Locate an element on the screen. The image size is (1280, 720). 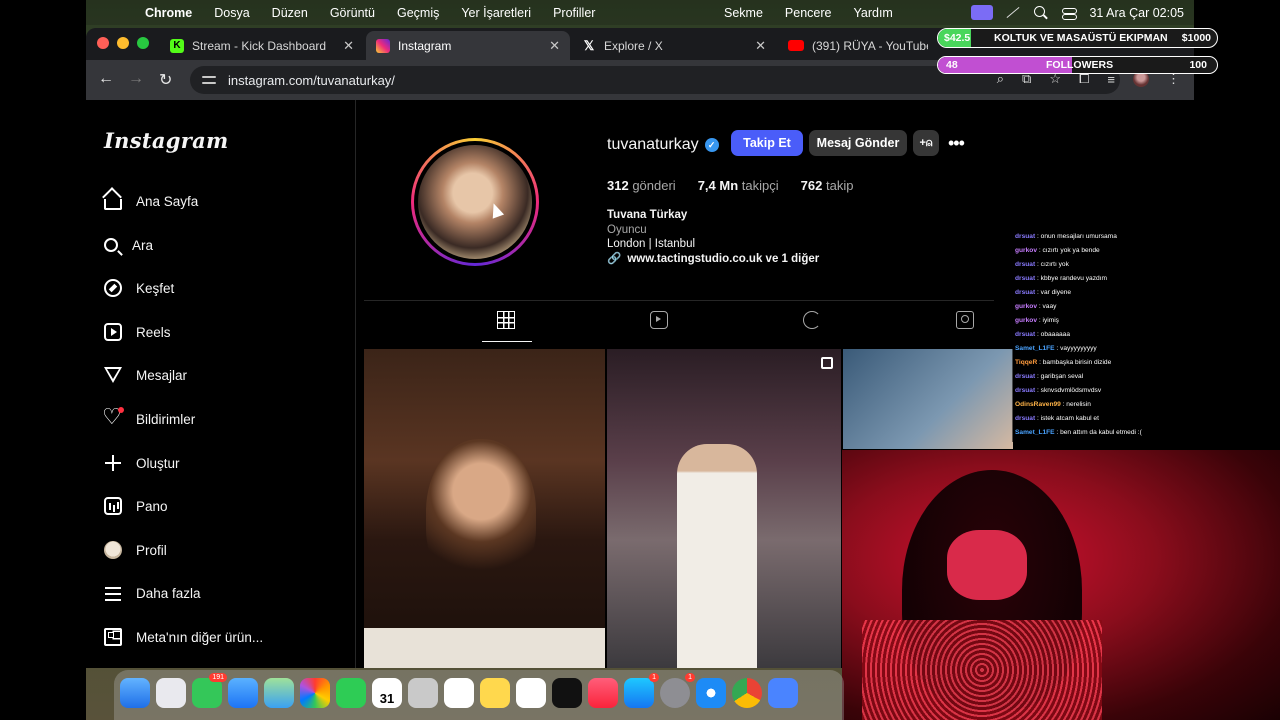
chat-text: : vaay is located at coordinates (1046, 306).